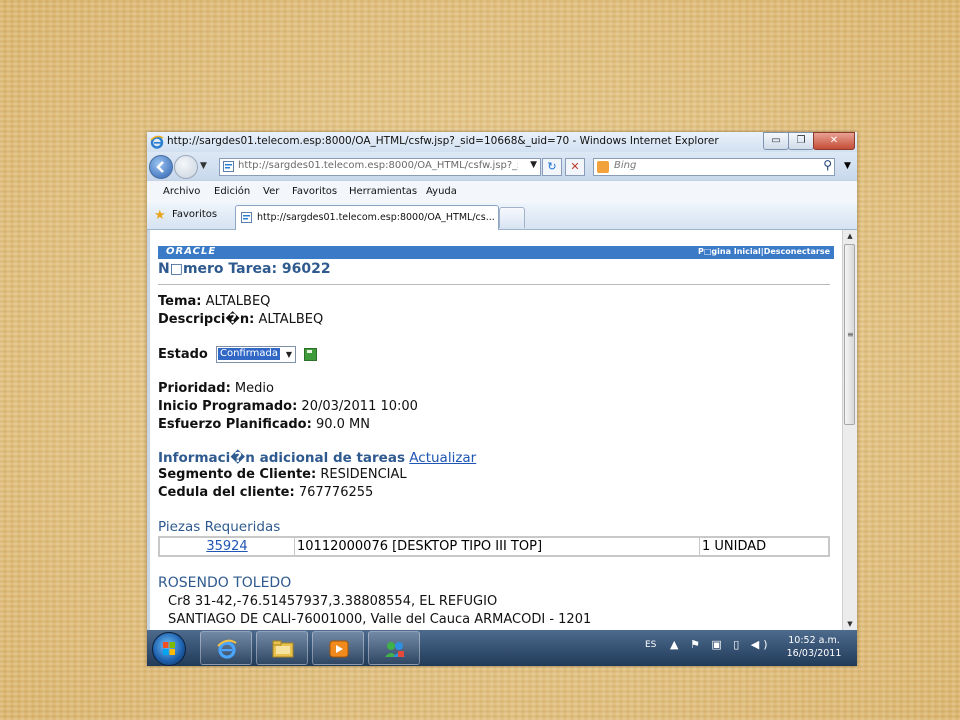  I want to click on menu-favoritos: Favoritos, so click(314, 191).